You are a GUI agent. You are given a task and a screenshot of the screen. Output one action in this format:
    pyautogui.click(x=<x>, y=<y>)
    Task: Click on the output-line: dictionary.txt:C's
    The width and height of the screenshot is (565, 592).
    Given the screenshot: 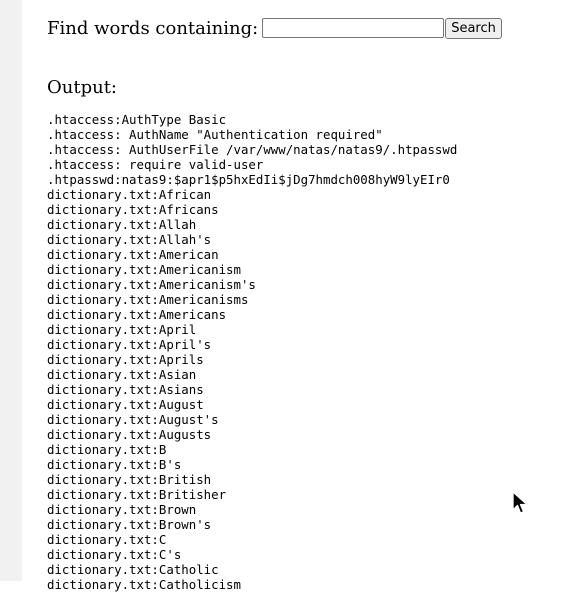 What is the action you would take?
    pyautogui.click(x=114, y=554)
    